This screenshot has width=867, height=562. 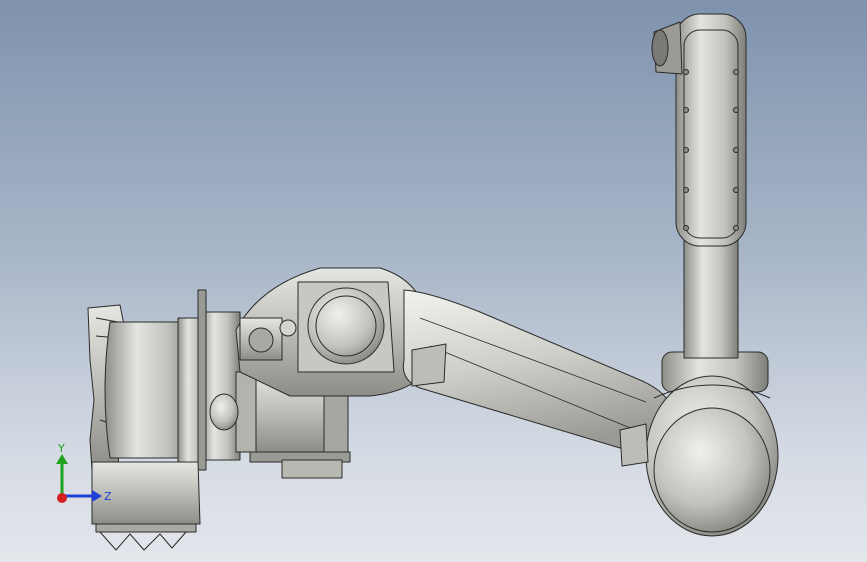 I want to click on y-axis-arrow, so click(x=62, y=459).